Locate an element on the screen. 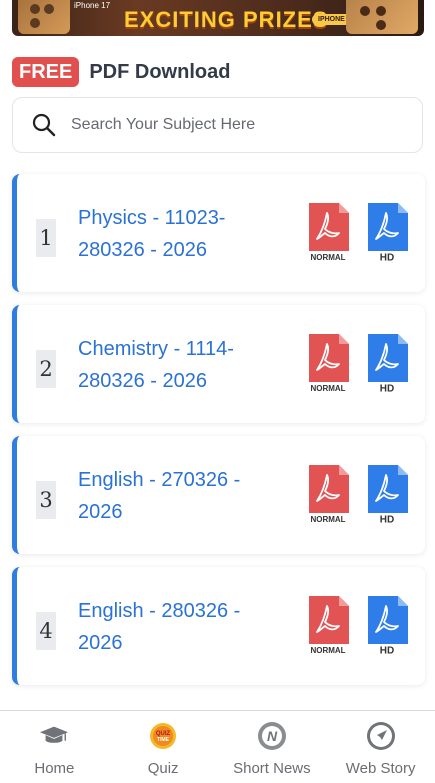  nav-short-news: N Short News is located at coordinates (272, 747).